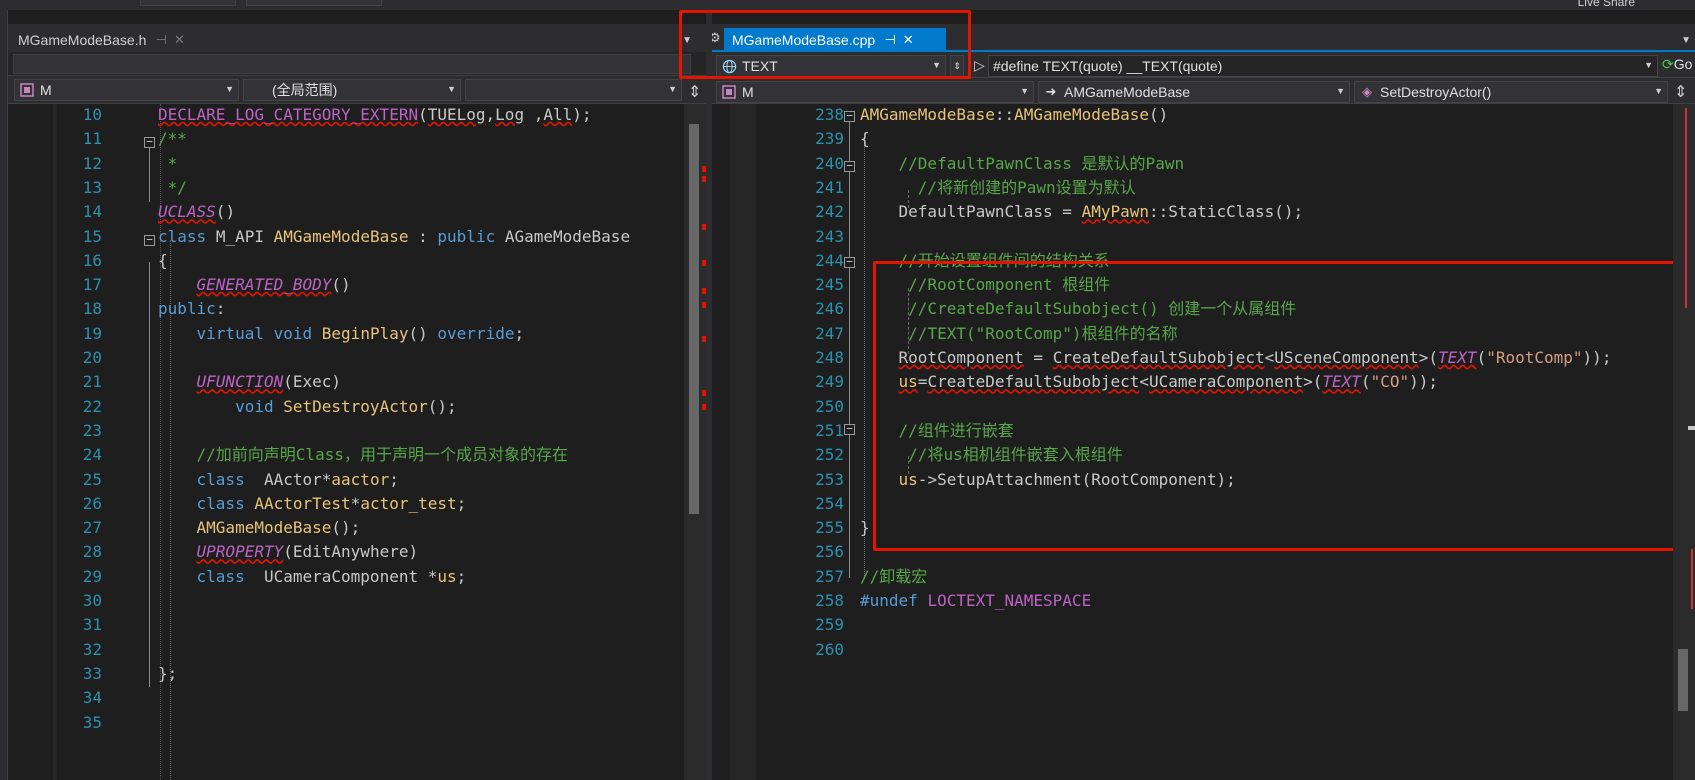  I want to click on arrow-right-icon: ➜, so click(1051, 91).